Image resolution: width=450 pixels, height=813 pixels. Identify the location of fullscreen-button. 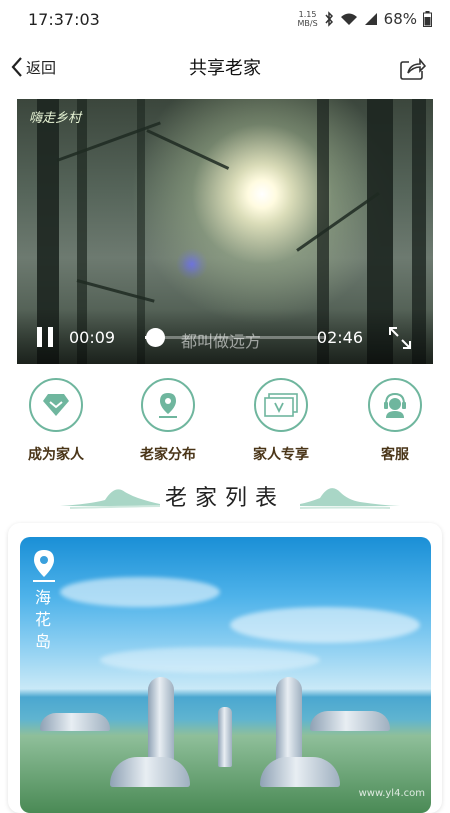
(400, 340).